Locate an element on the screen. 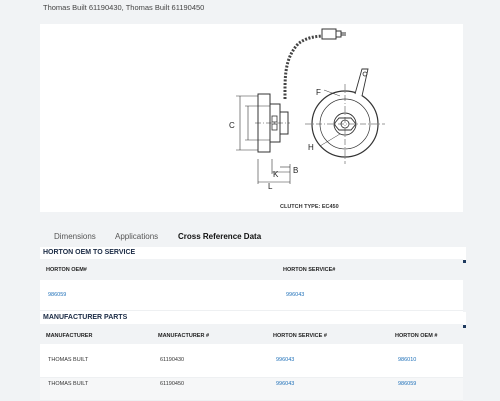 This screenshot has height=401, width=500. side-view is located at coordinates (263, 138).